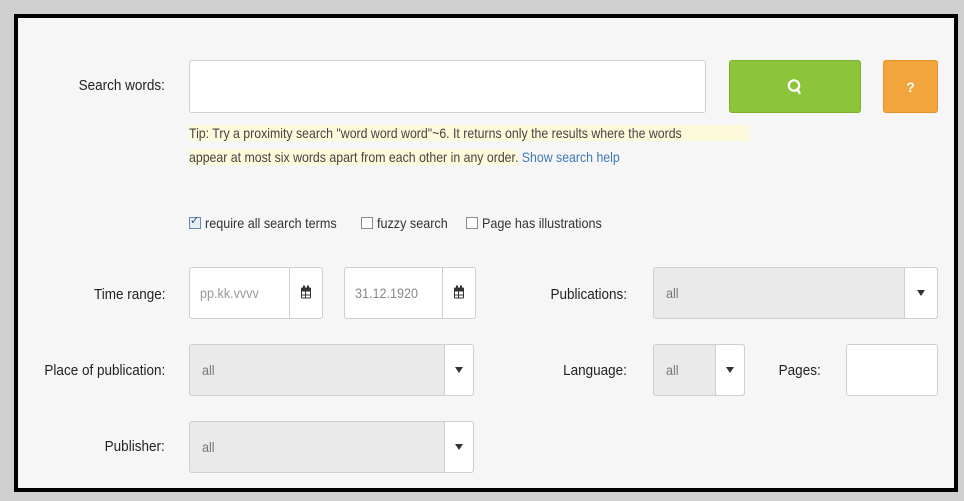 This screenshot has height=501, width=964. What do you see at coordinates (471, 223) in the screenshot?
I see `page-has-illustrations-checkbox` at bounding box center [471, 223].